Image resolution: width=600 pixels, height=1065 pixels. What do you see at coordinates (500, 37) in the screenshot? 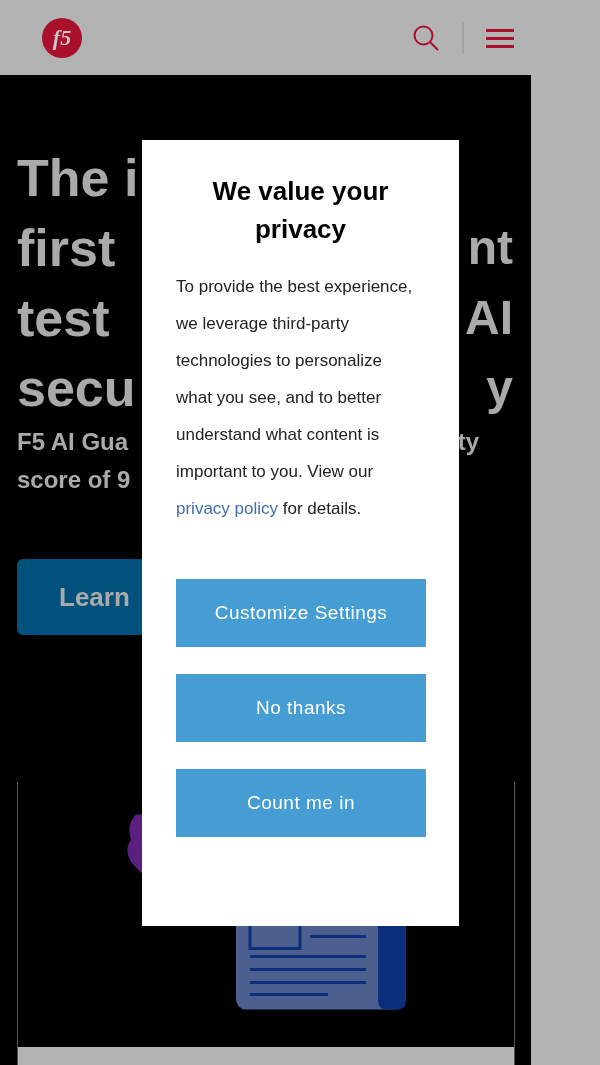
I see `menu-icon` at bounding box center [500, 37].